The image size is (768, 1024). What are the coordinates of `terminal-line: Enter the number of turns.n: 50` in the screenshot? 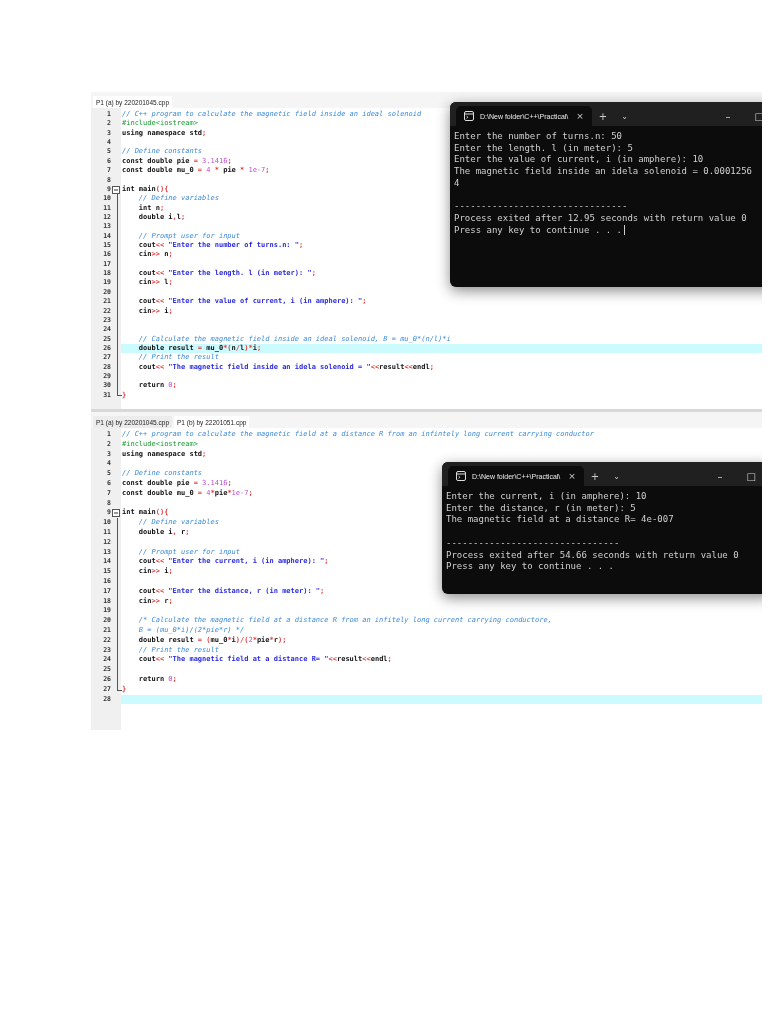 It's located at (538, 137).